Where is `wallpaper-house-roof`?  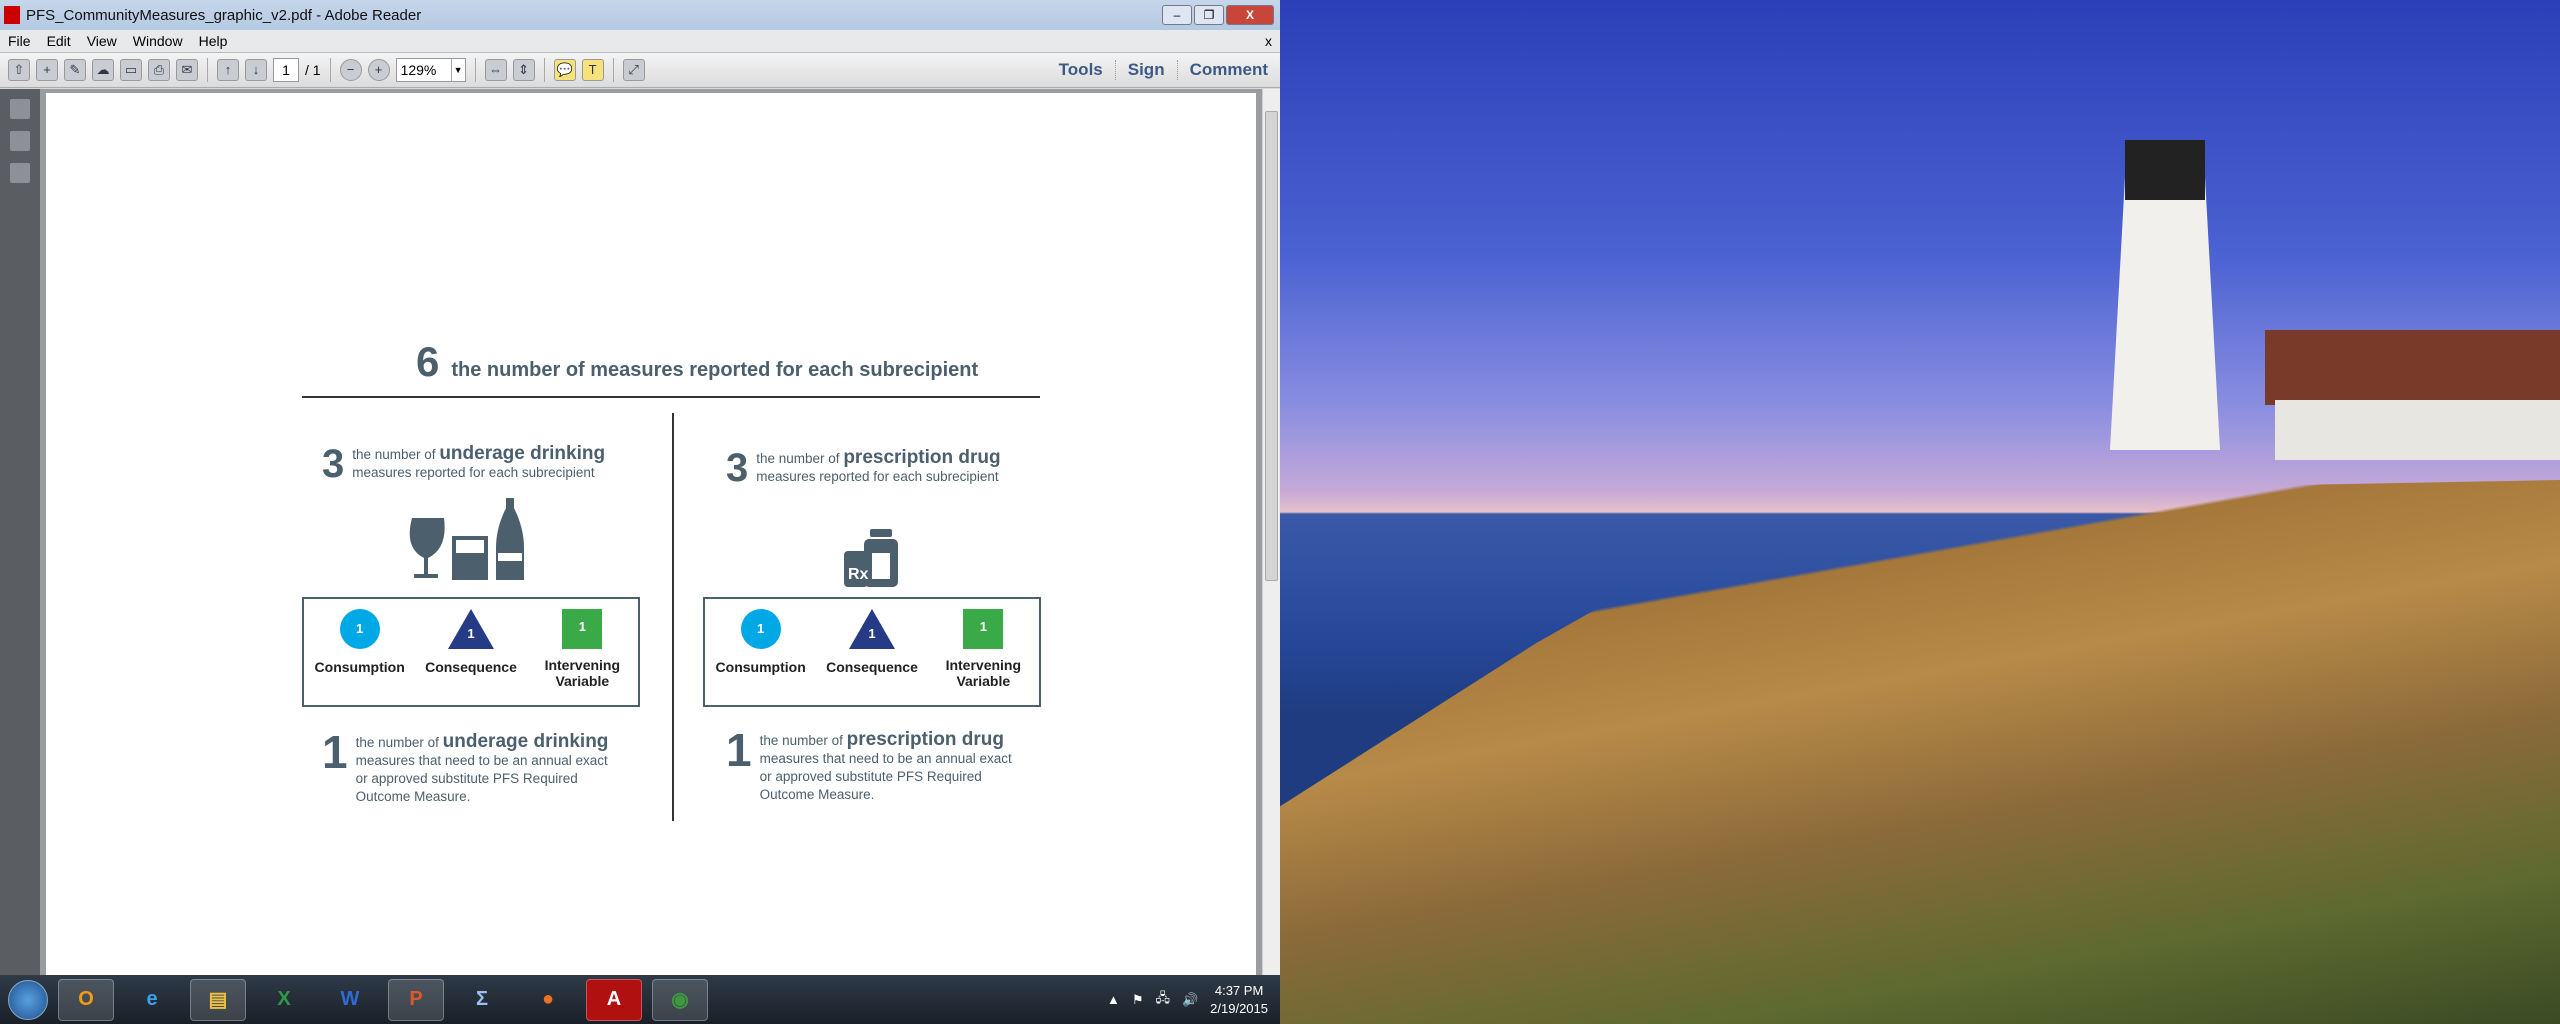
wallpaper-house-roof is located at coordinates (2412, 367).